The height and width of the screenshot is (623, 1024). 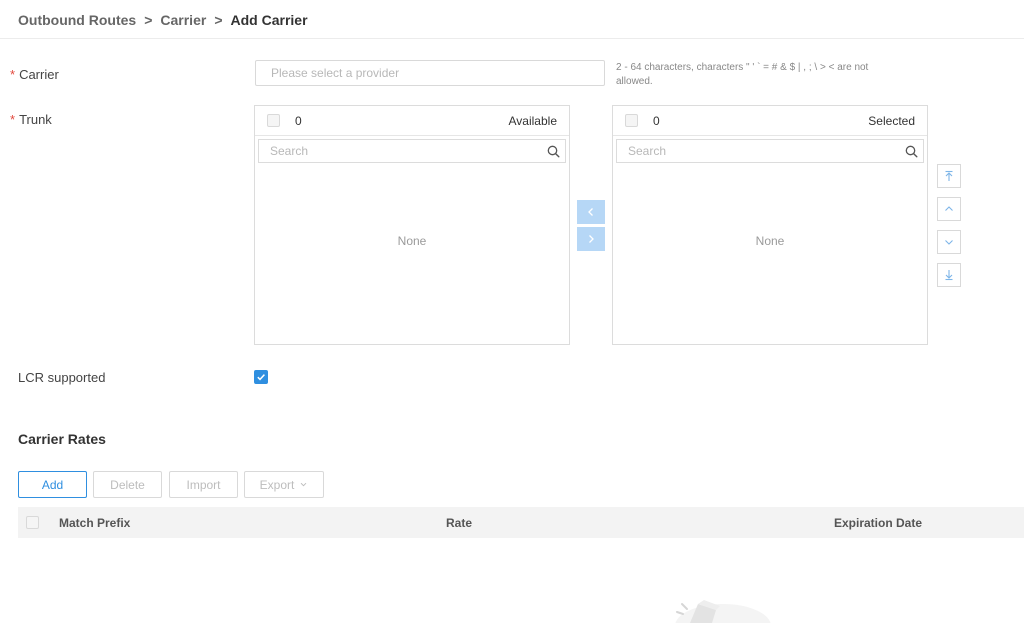 I want to click on header-divider, so click(x=512, y=38).